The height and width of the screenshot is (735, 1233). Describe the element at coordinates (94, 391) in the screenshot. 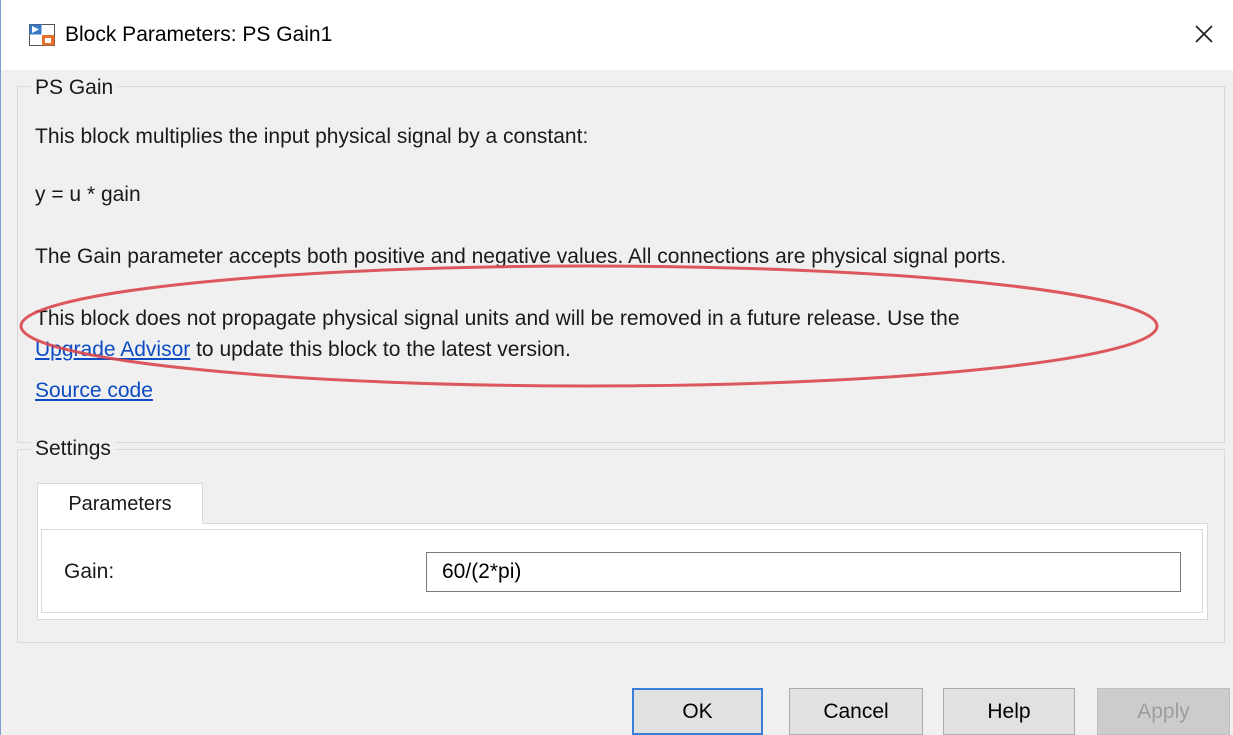

I see `source-code-link: Source code` at that location.